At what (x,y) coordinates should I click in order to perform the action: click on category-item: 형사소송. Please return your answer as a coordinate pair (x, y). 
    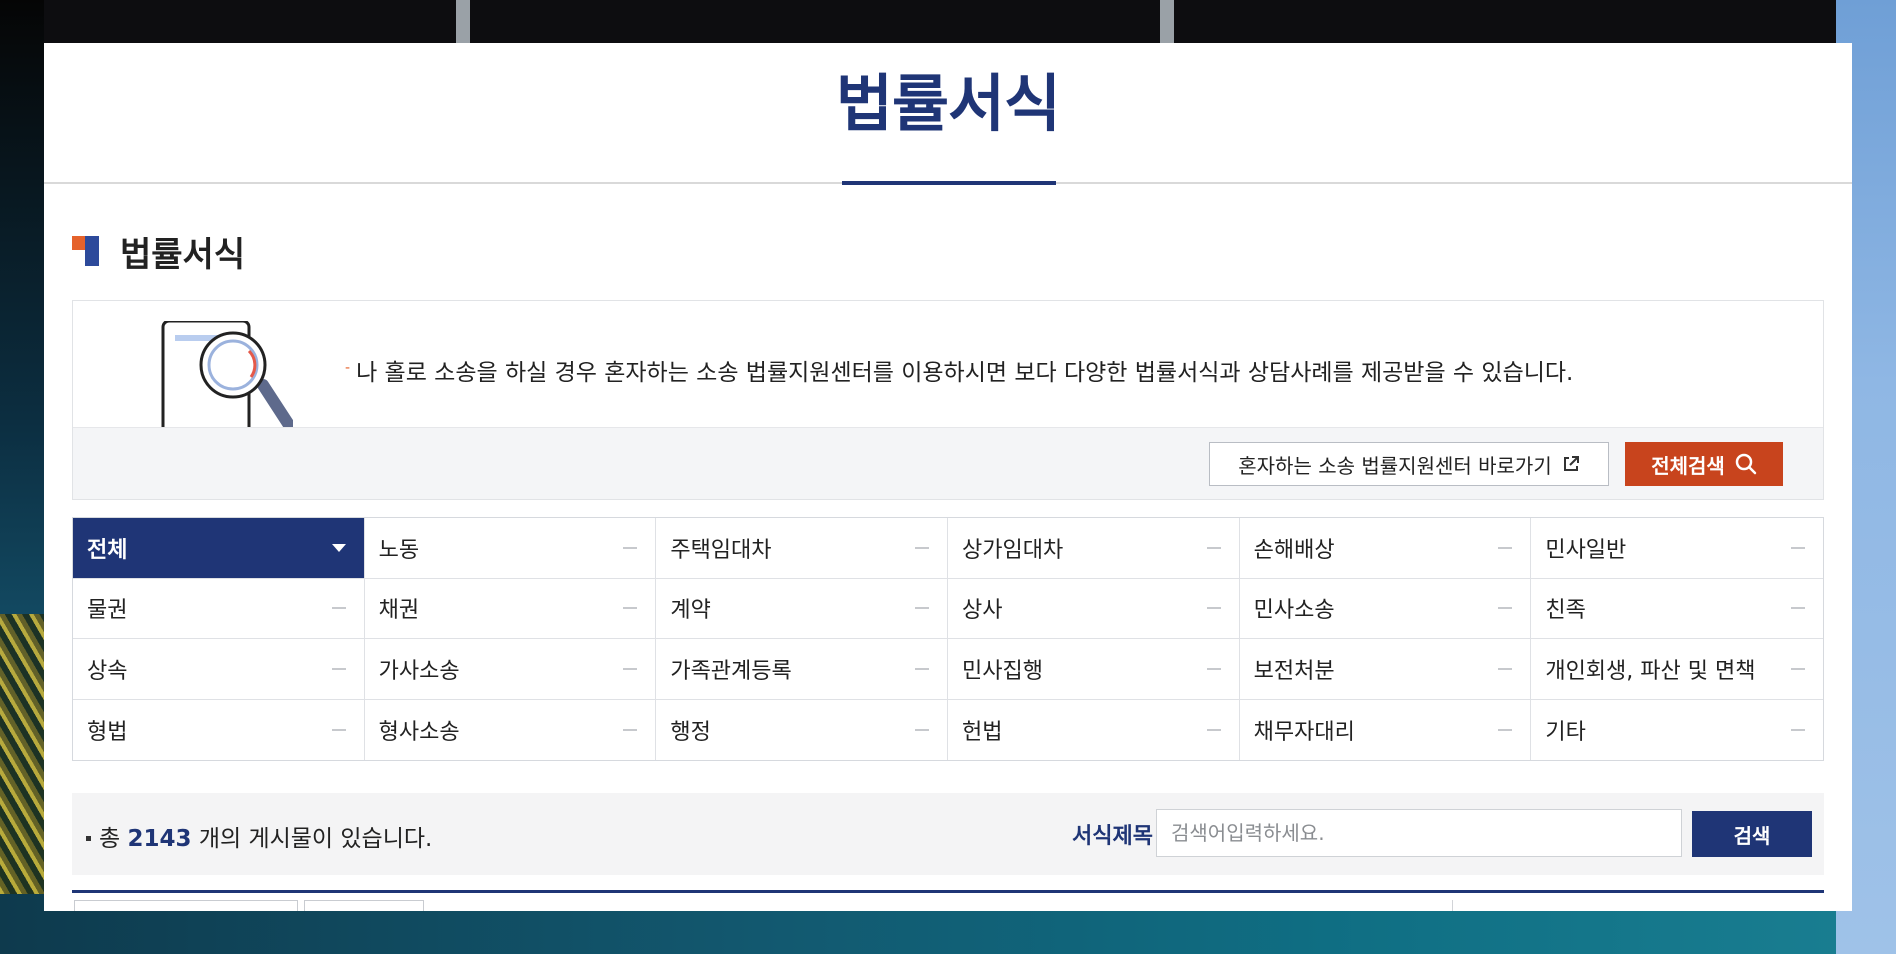
    Looking at the image, I should click on (510, 729).